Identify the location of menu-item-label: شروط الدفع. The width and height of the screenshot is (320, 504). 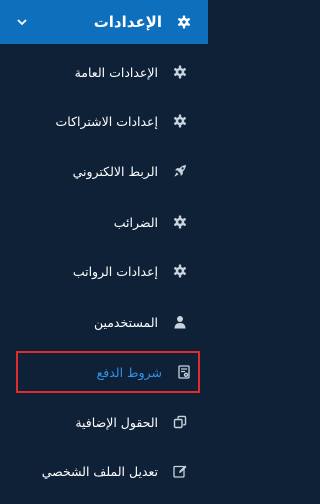
(129, 372).